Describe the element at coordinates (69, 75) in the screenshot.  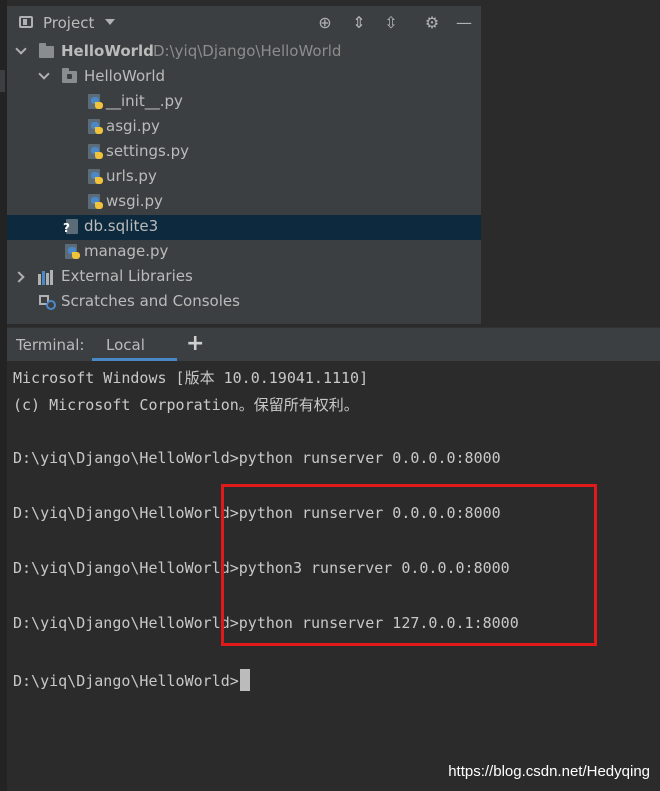
I see `package-folder-icon` at that location.